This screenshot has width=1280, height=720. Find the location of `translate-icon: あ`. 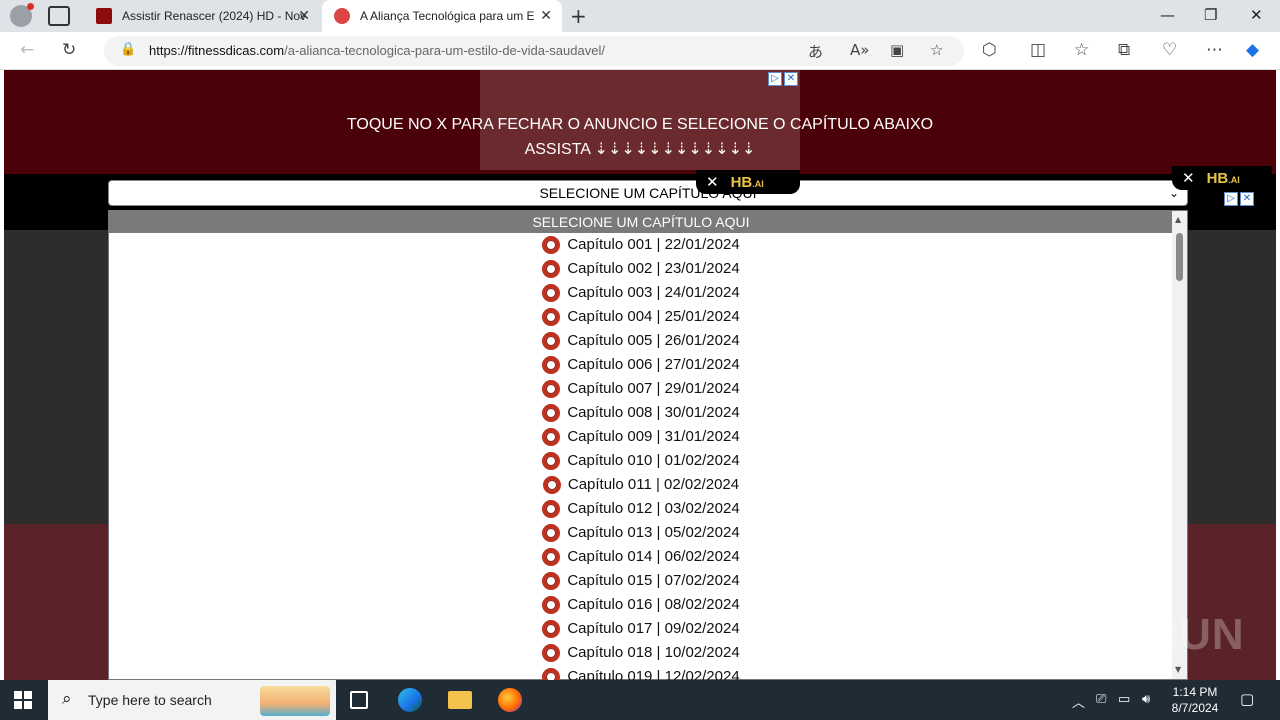

translate-icon: あ is located at coordinates (815, 51).